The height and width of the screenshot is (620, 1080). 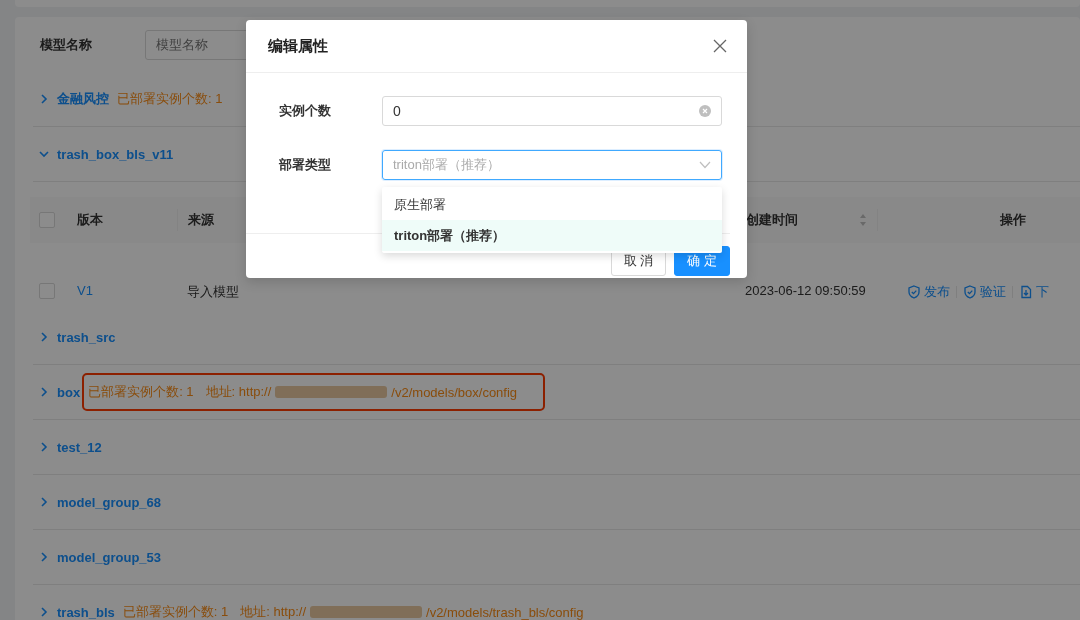 I want to click on table-cell: 2023-06-12 09:50:59, so click(x=805, y=290).